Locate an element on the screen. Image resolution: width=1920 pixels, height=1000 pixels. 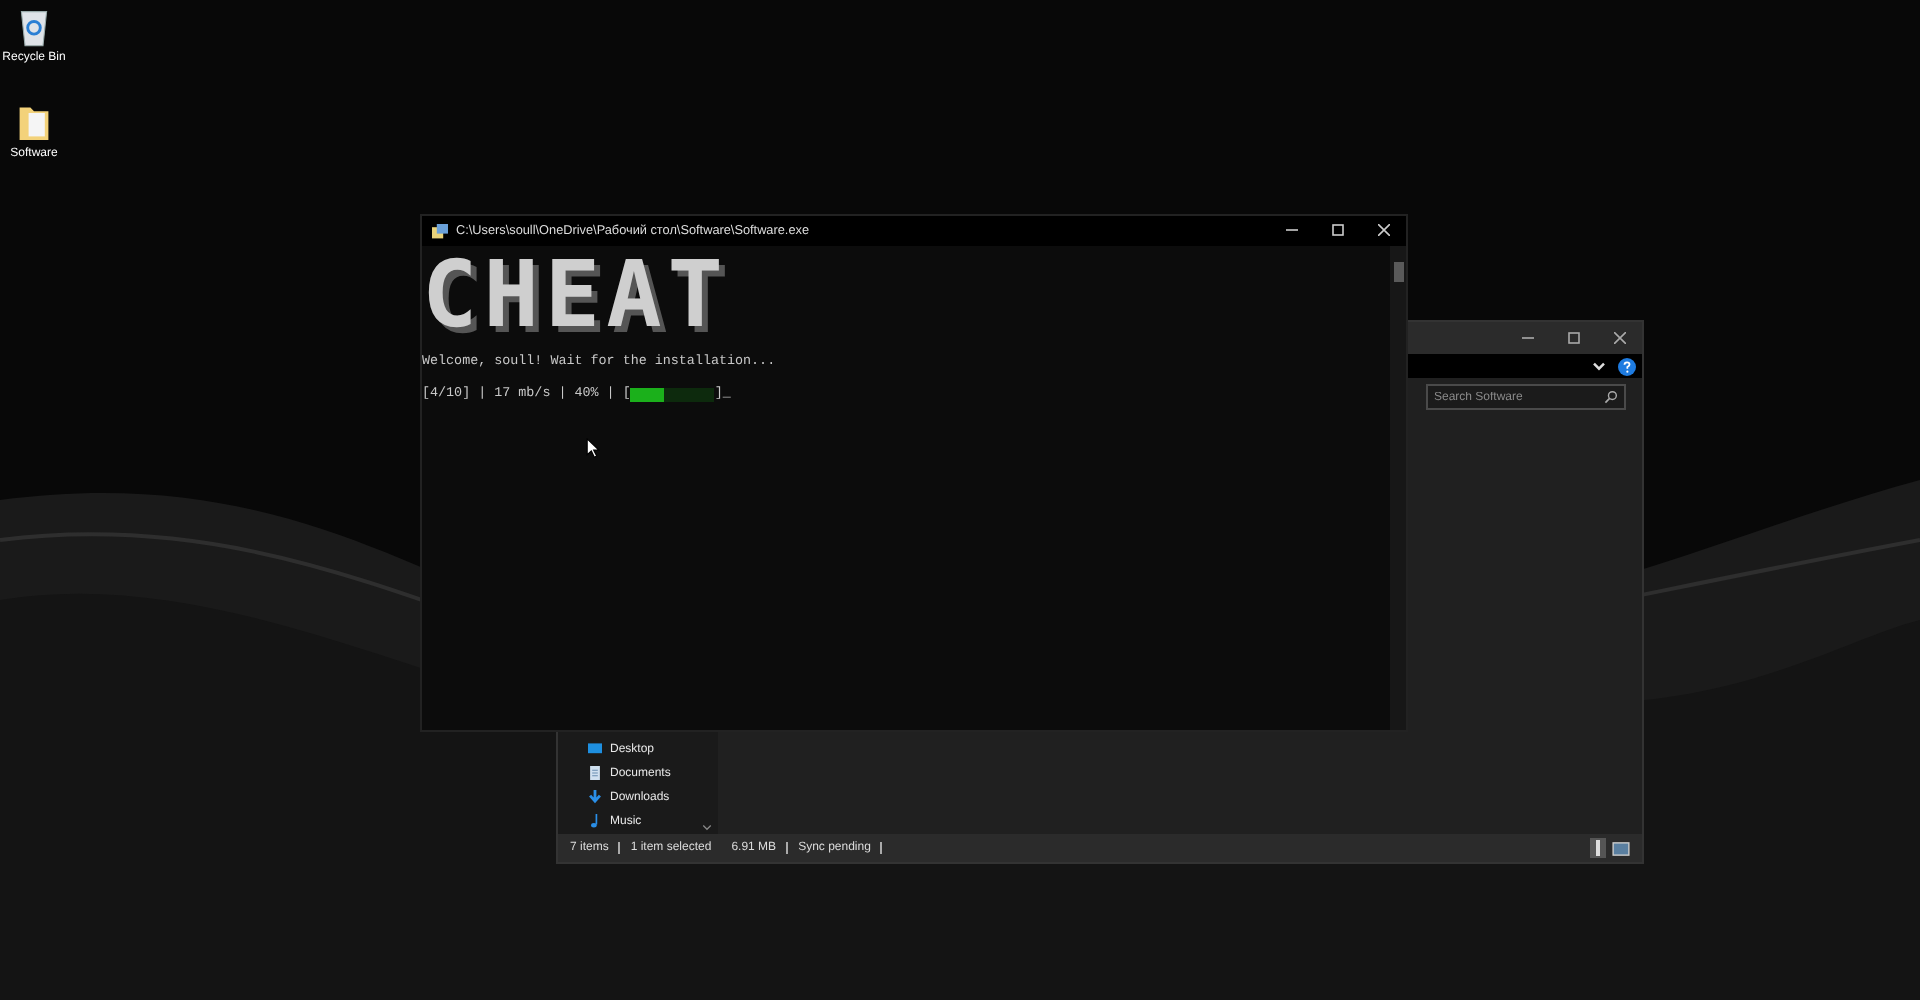
monitor-icon is located at coordinates (595, 749).